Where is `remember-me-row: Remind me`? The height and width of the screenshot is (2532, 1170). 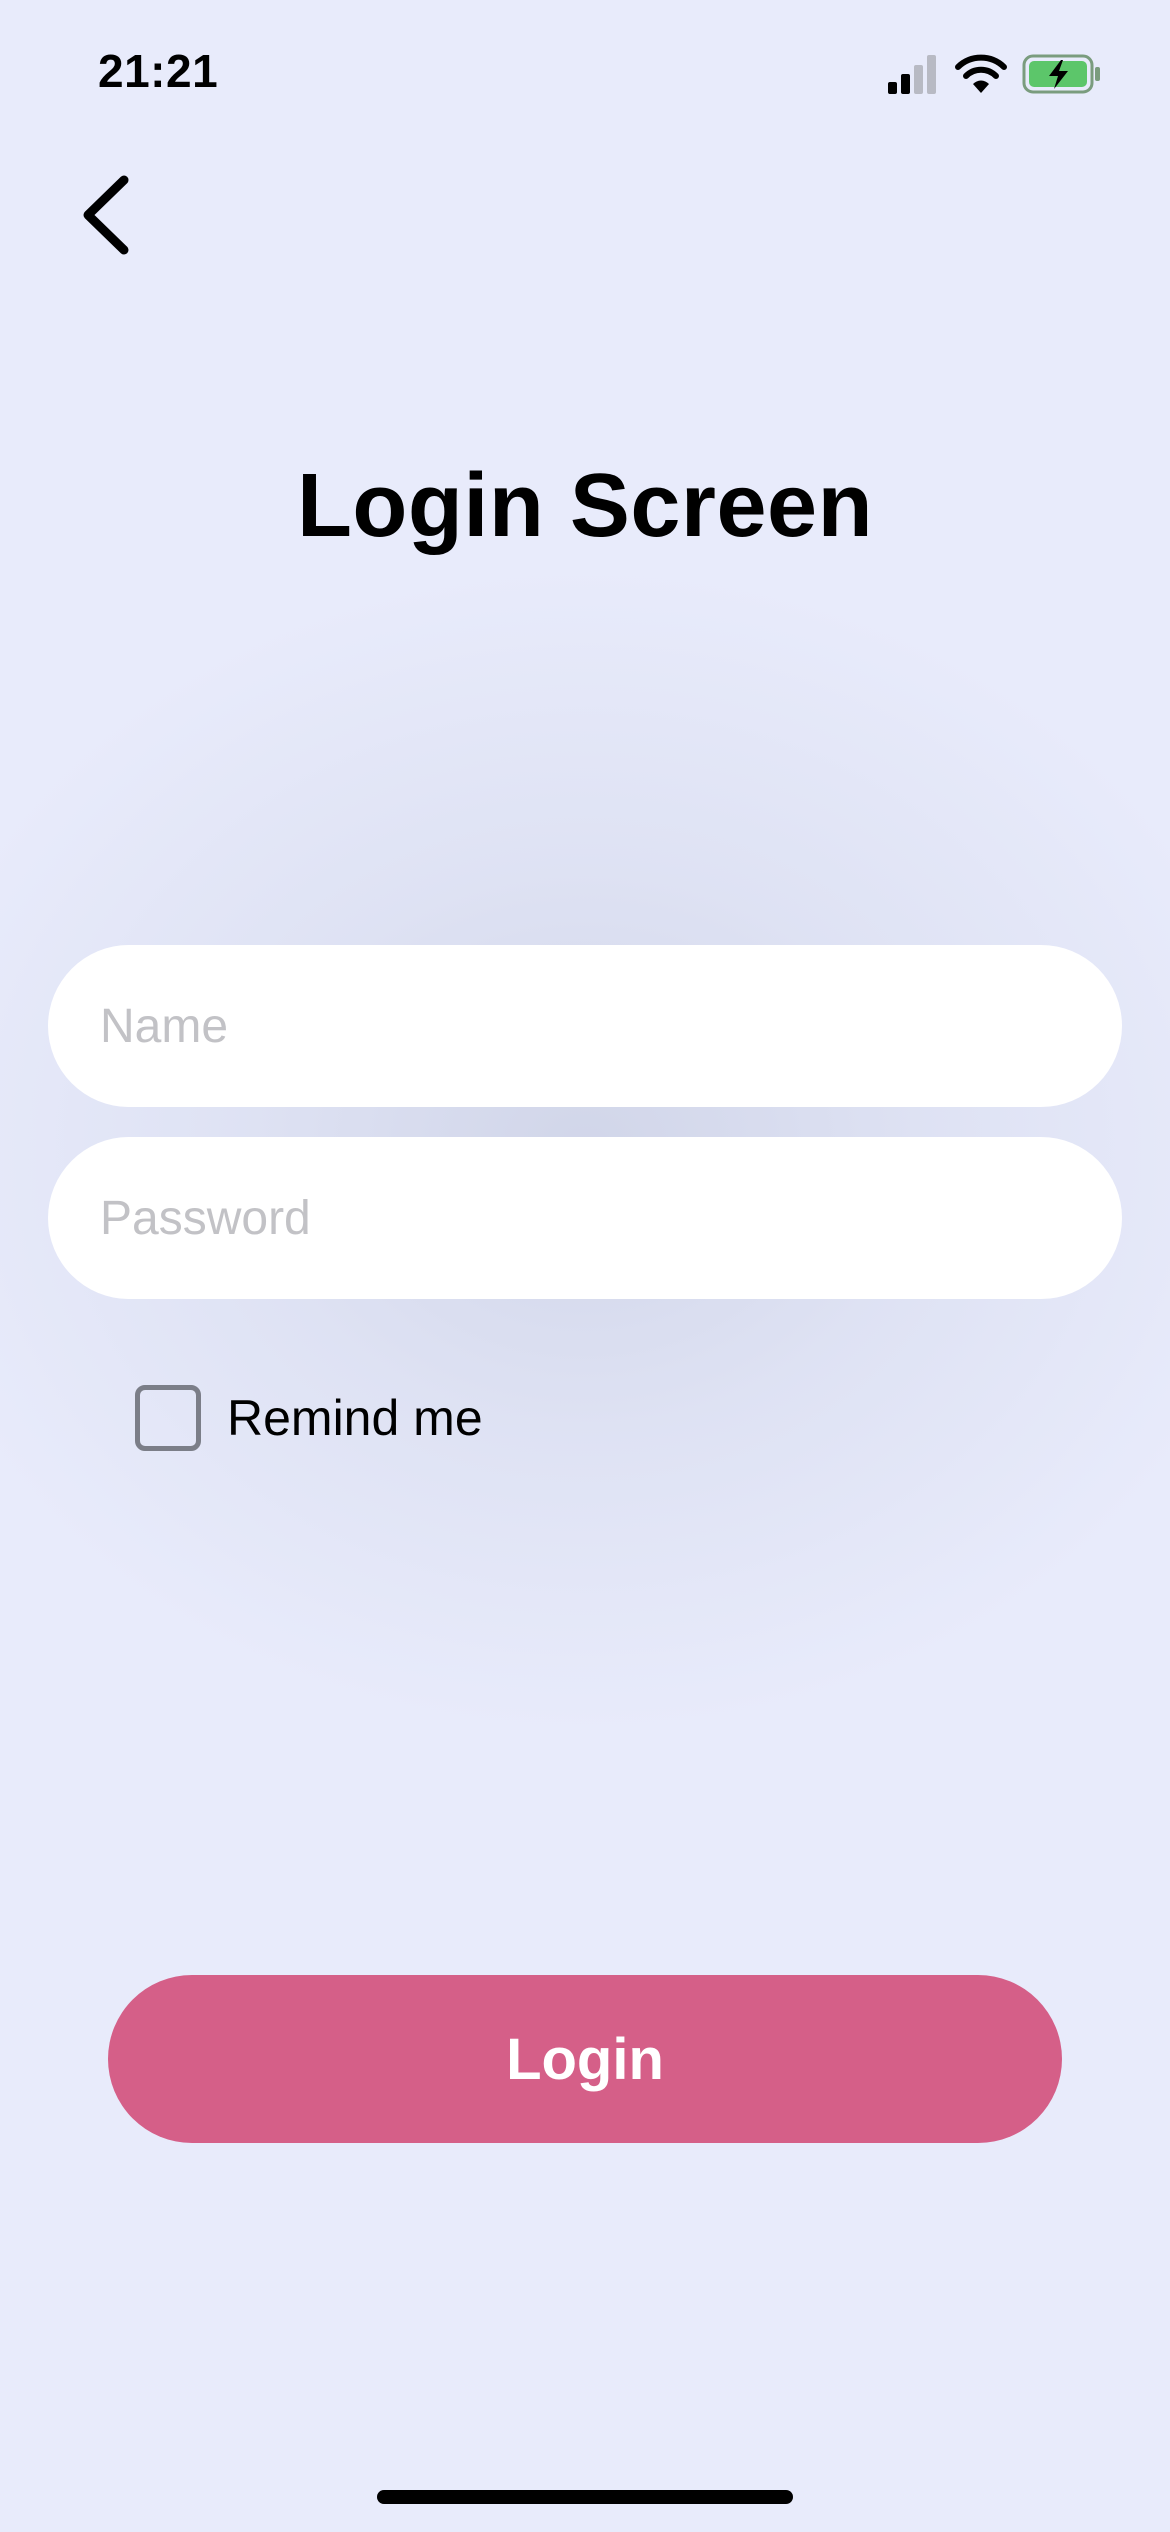
remember-me-row: Remind me is located at coordinates (309, 1418).